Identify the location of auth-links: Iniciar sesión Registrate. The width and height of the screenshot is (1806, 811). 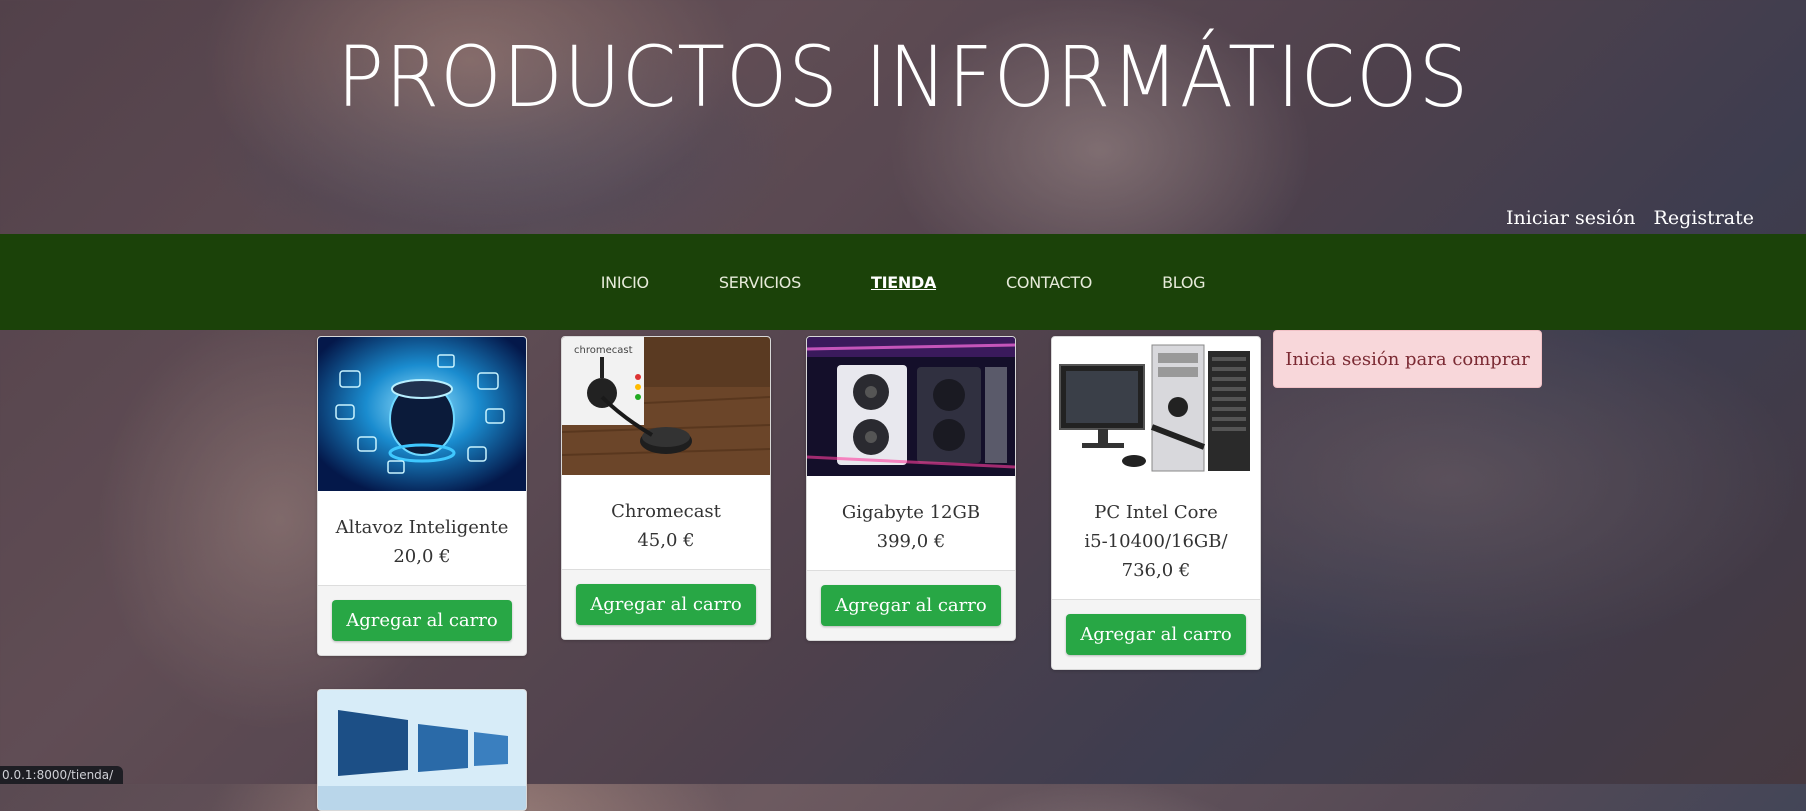
(1630, 218).